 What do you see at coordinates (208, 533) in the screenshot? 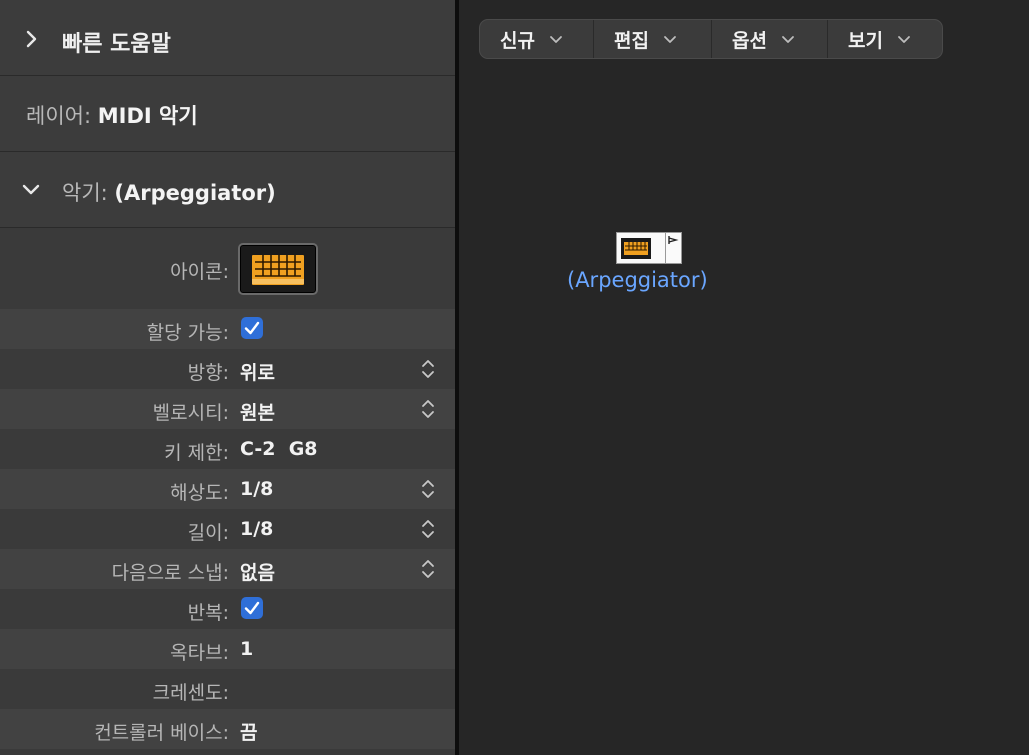
I see `param-label-length: 길이:` at bounding box center [208, 533].